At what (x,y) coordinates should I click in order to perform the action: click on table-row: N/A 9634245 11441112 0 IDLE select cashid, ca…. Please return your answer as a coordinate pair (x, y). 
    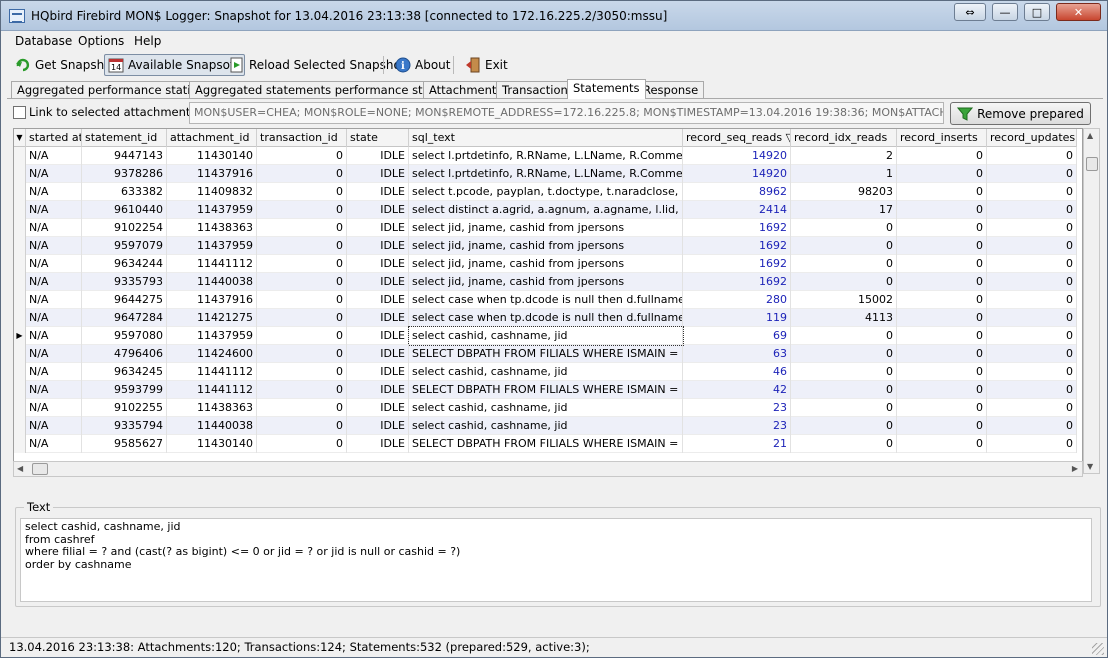
    Looking at the image, I should click on (545, 372).